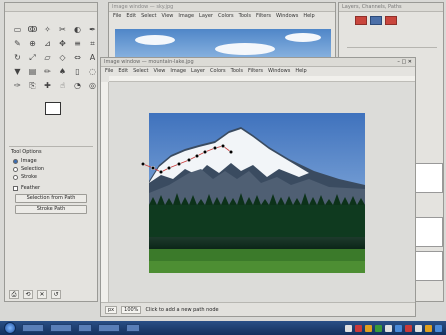 This screenshot has width=446, height=335. What do you see at coordinates (47, 86) in the screenshot?
I see `heal-icon: ✚` at bounding box center [47, 86].